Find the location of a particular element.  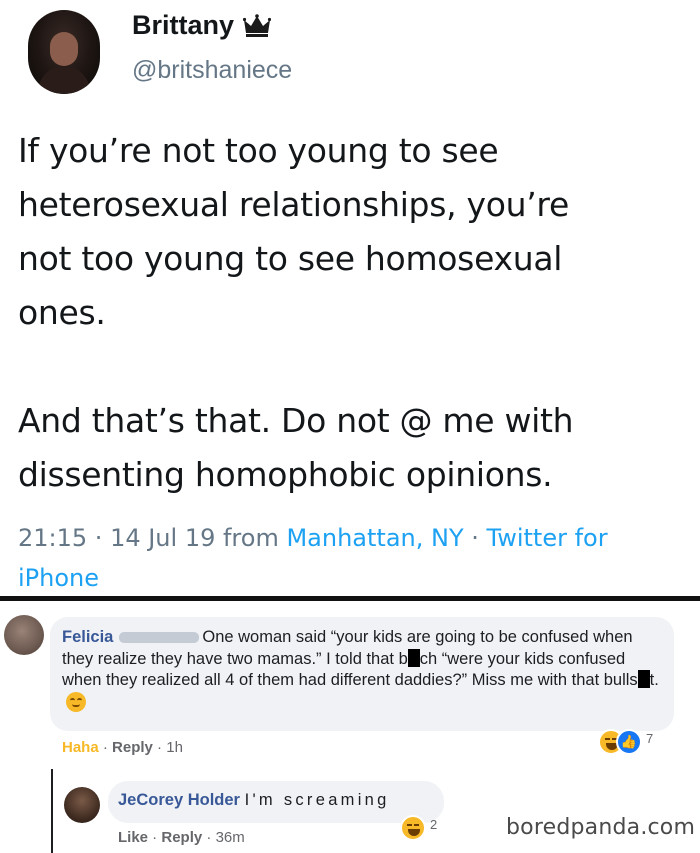

replier-avatar is located at coordinates (82, 805).